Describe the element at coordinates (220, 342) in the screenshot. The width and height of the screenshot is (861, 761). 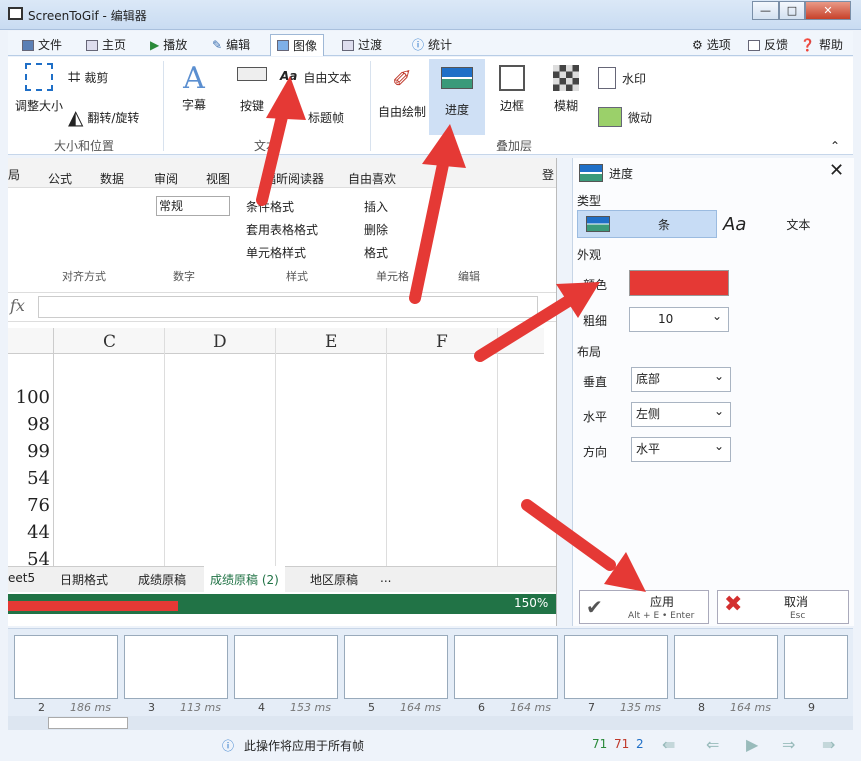
I see `column-header: D` at that location.